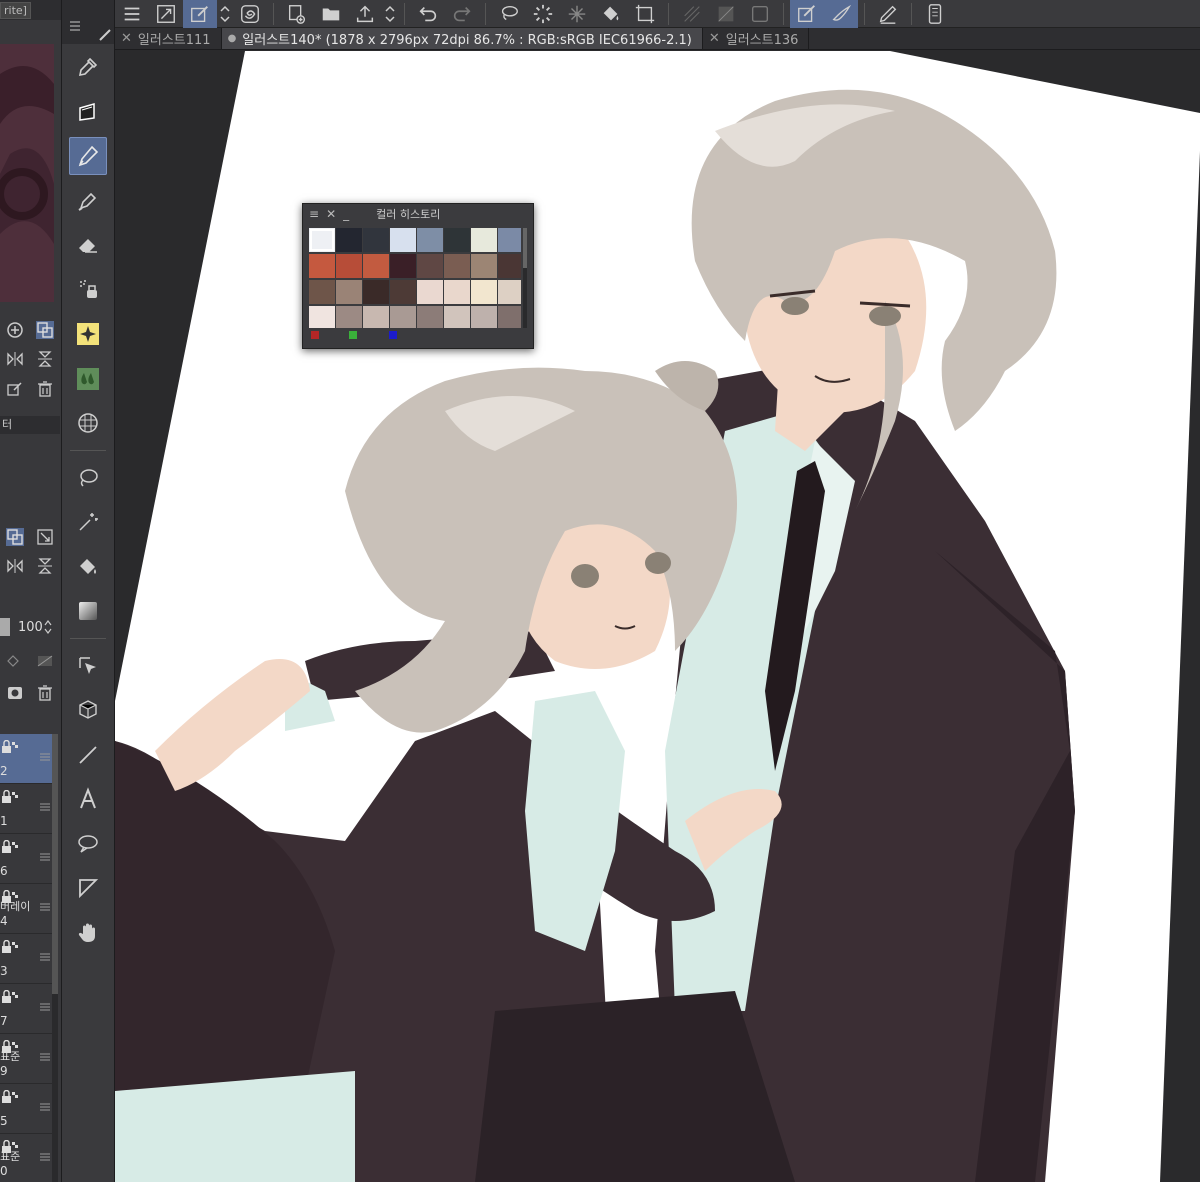  Describe the element at coordinates (88, 423) in the screenshot. I see `tool-grid-figure` at that location.